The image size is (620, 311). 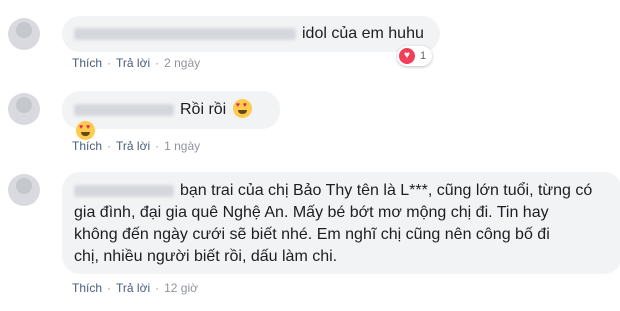 I want to click on reaction-count: 1, so click(x=423, y=56).